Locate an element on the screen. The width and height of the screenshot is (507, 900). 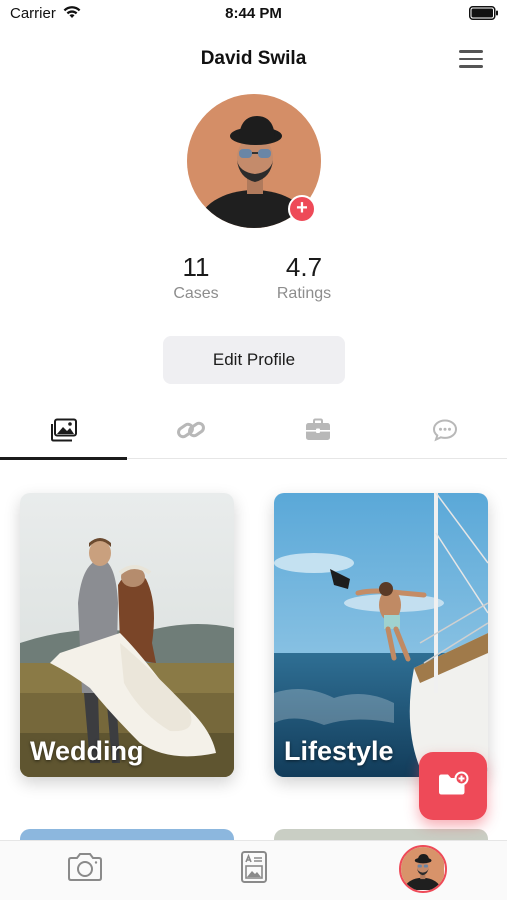
chat-icon is located at coordinates (445, 432).